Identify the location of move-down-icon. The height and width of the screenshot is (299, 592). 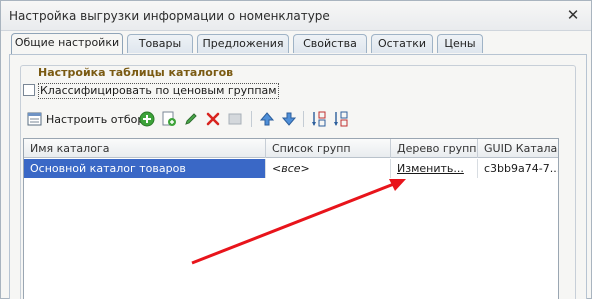
(289, 119).